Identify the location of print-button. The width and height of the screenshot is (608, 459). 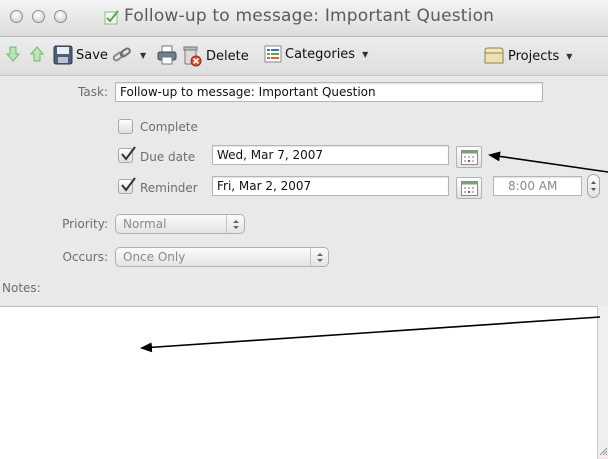
(167, 55).